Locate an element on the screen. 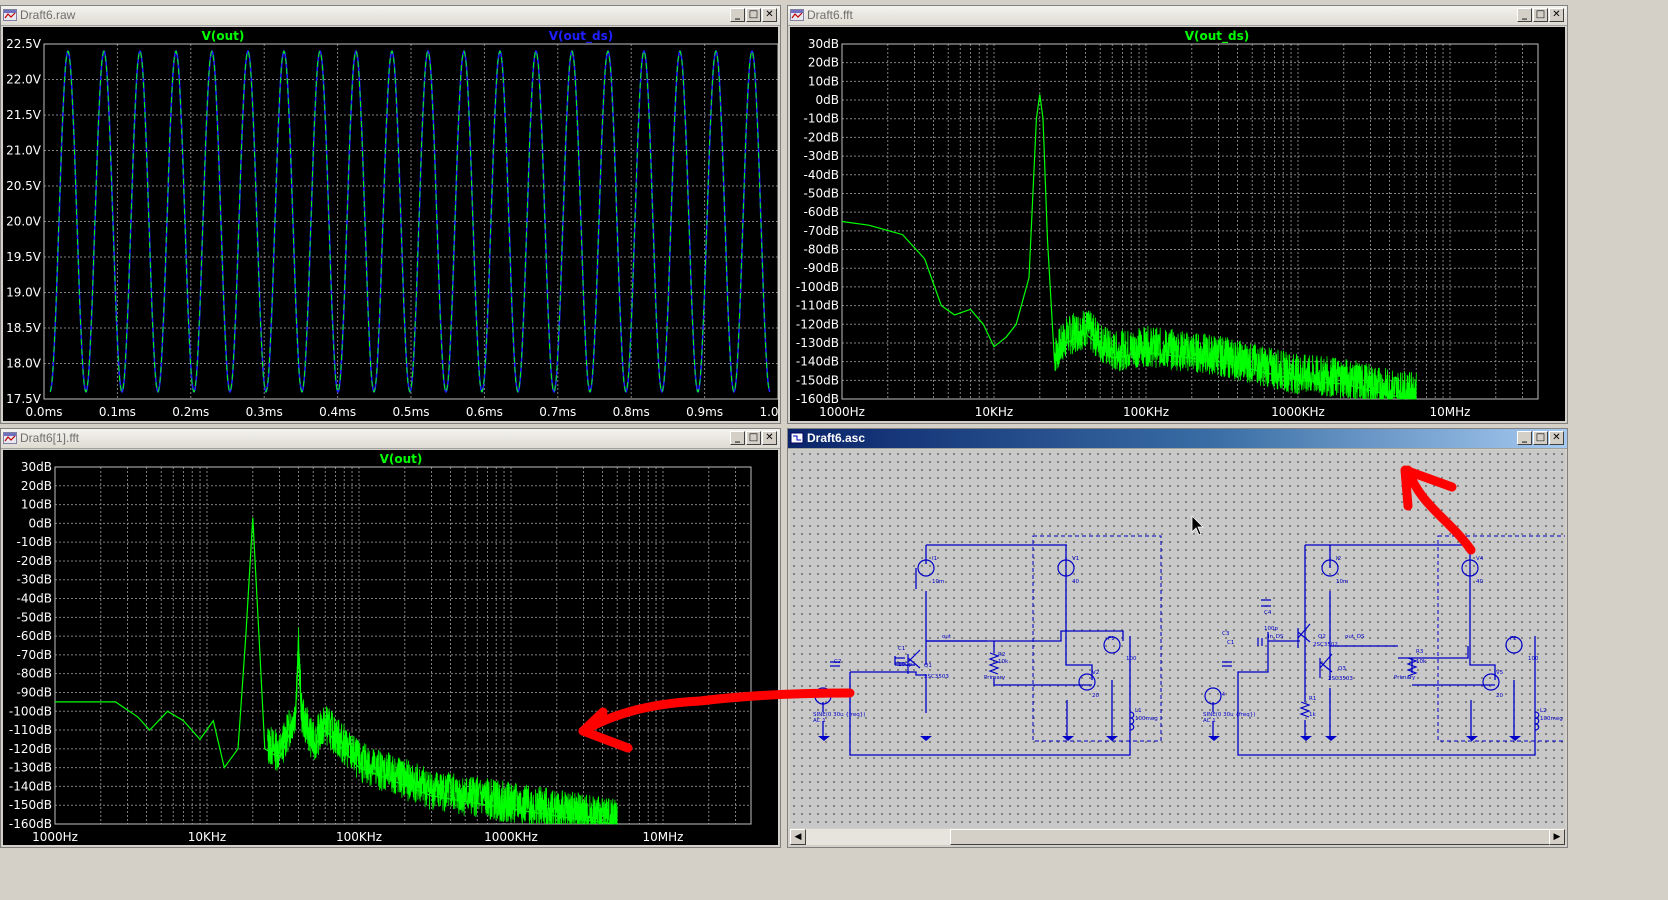  signal-source-i2 is located at coordinates (823, 696).